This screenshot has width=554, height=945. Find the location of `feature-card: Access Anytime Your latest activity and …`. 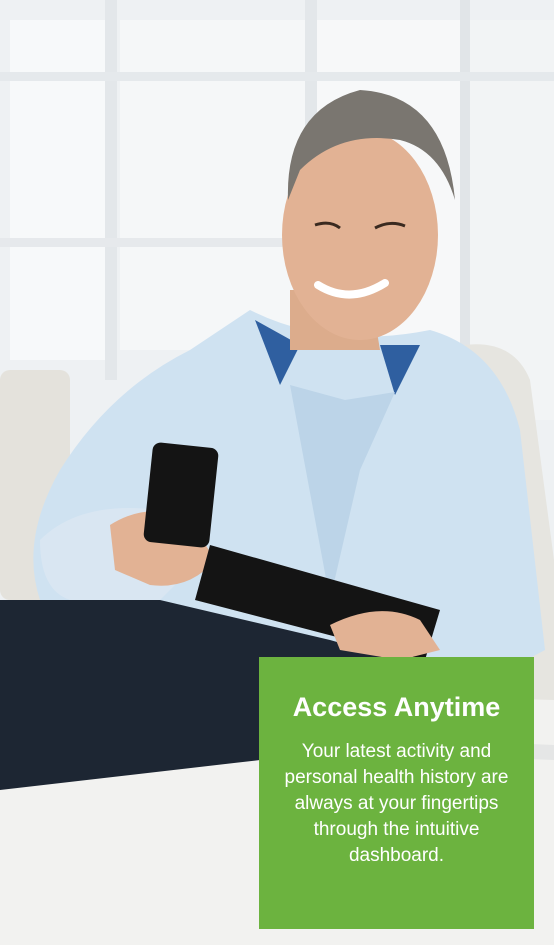

feature-card: Access Anytime Your latest activity and … is located at coordinates (396, 793).